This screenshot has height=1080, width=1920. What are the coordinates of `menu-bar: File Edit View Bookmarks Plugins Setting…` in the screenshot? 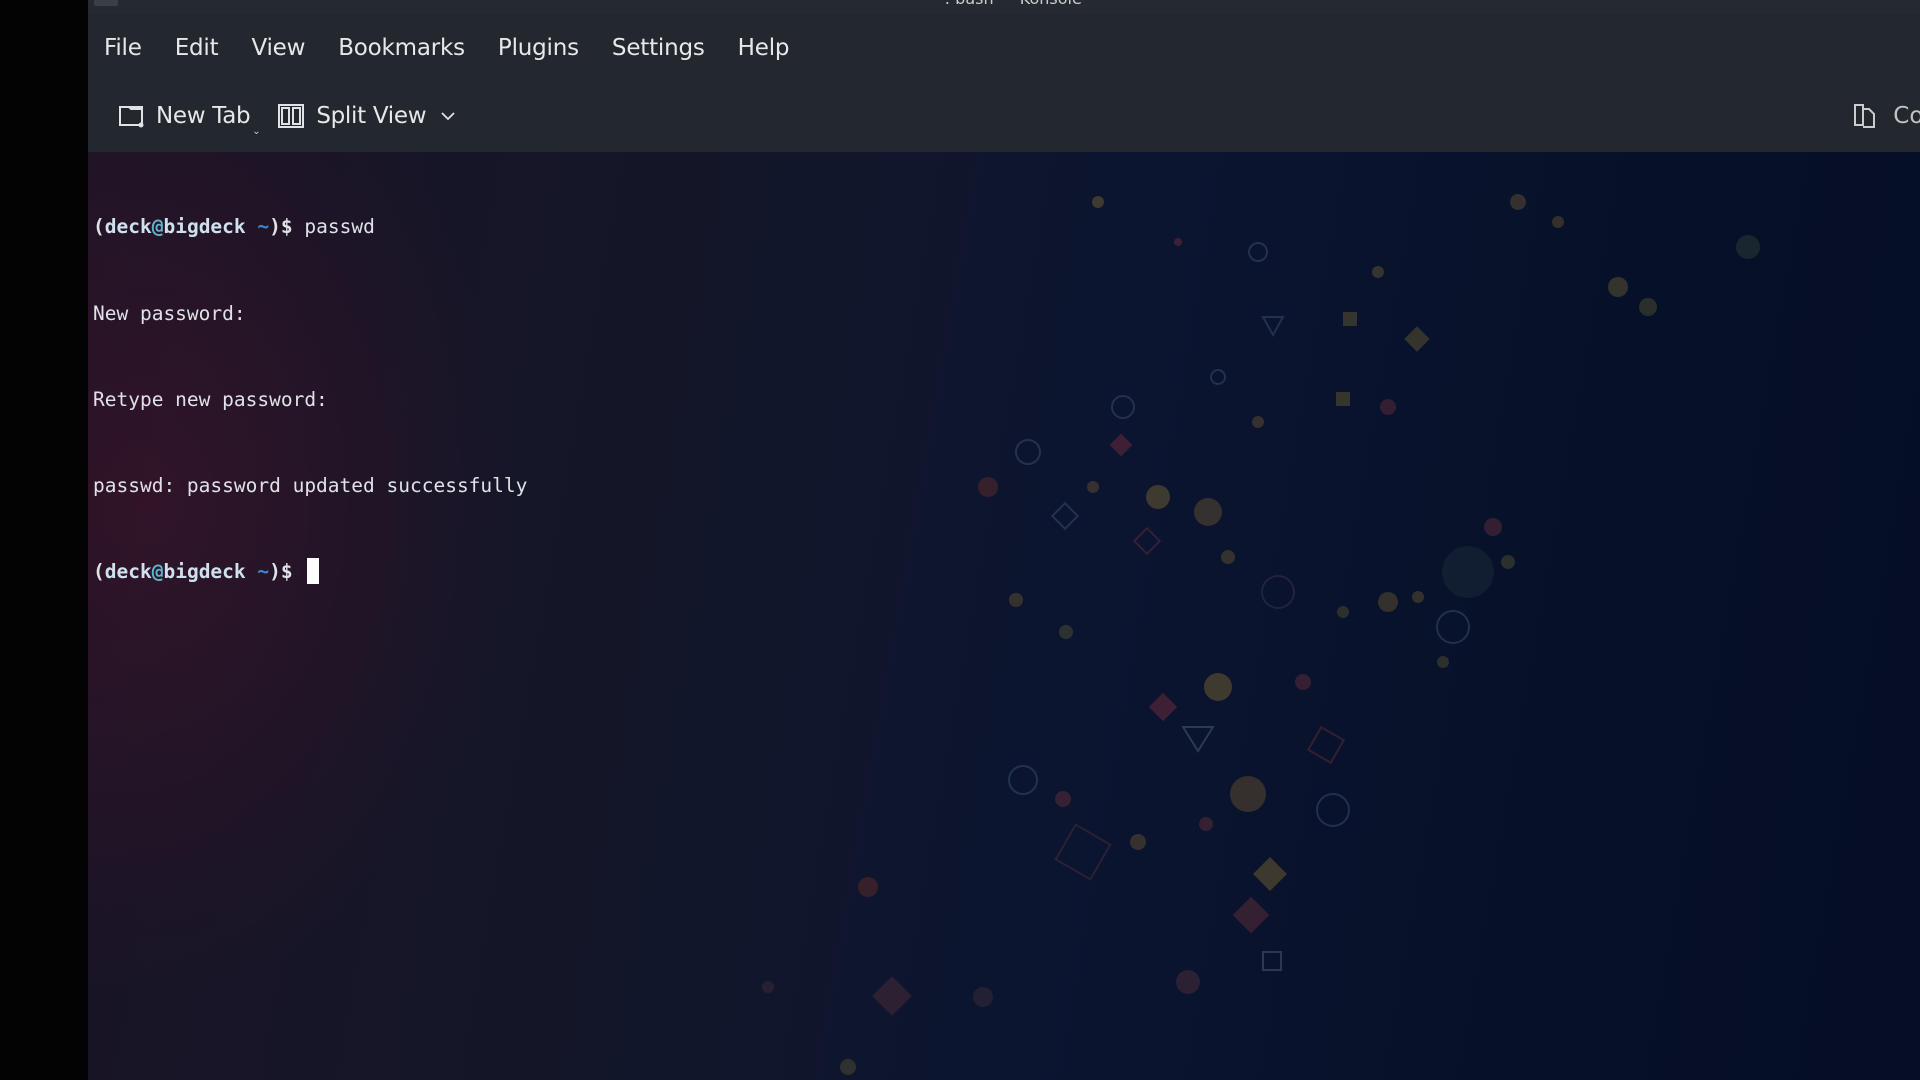 It's located at (1004, 48).